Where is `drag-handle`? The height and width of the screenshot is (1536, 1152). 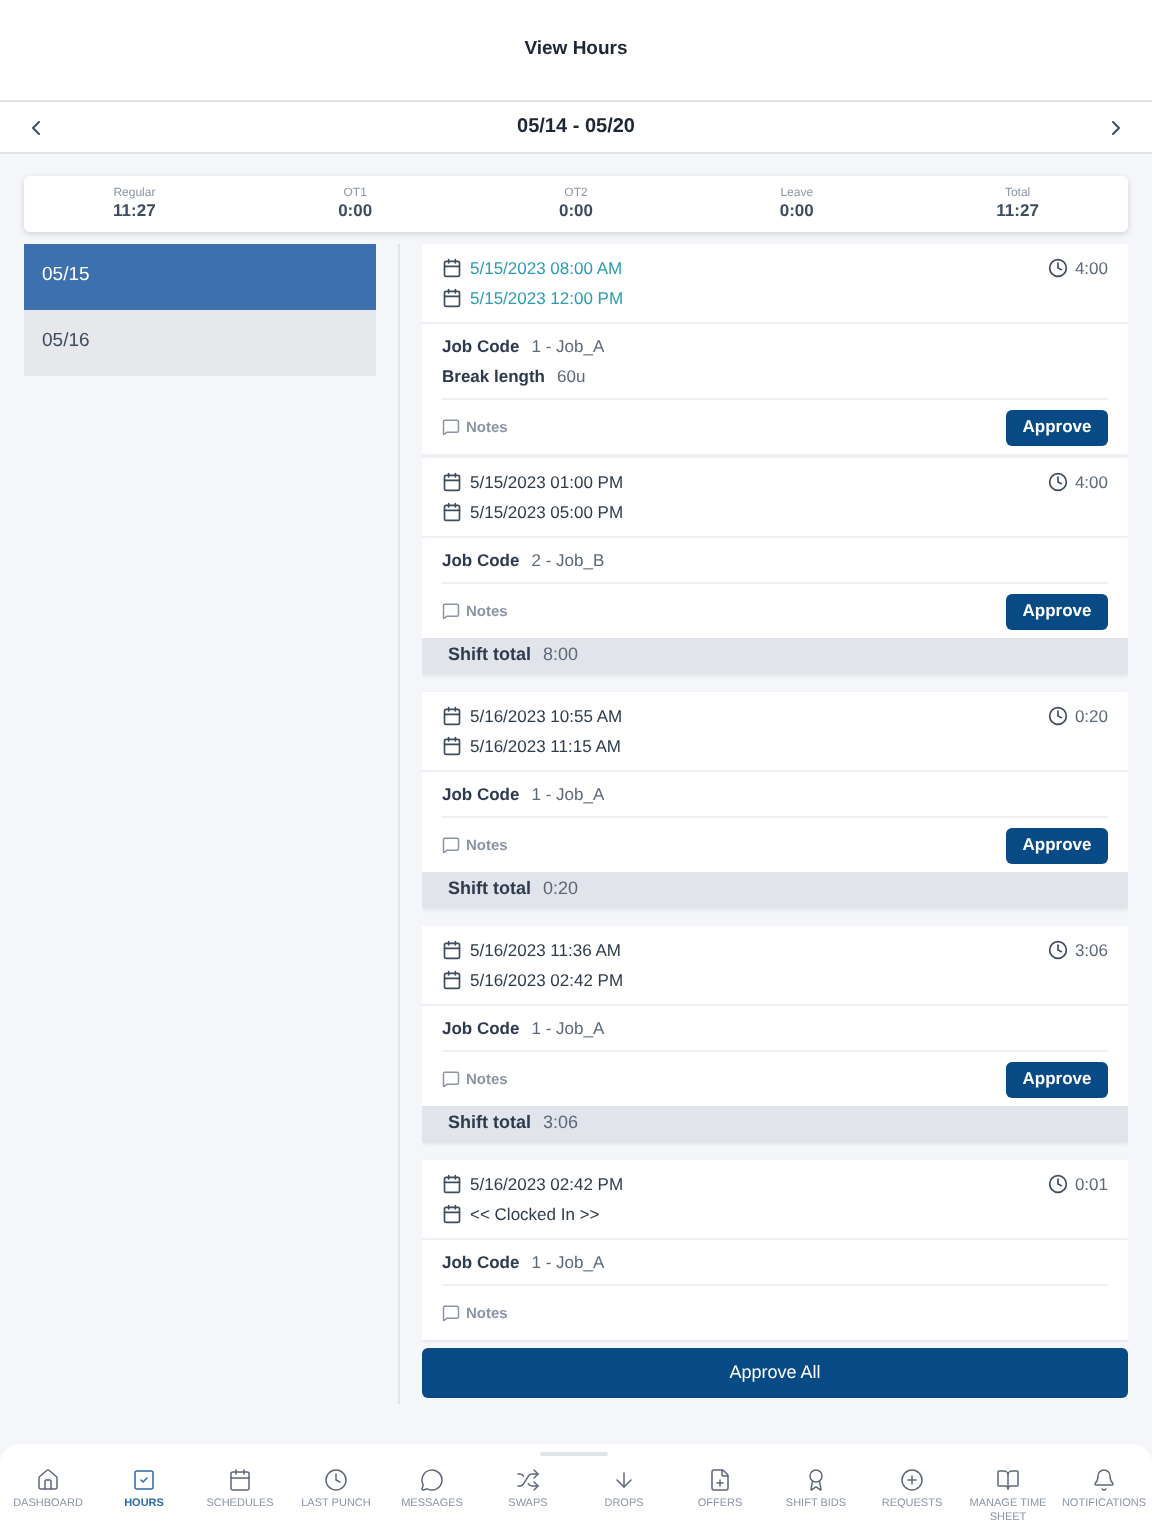 drag-handle is located at coordinates (574, 1454).